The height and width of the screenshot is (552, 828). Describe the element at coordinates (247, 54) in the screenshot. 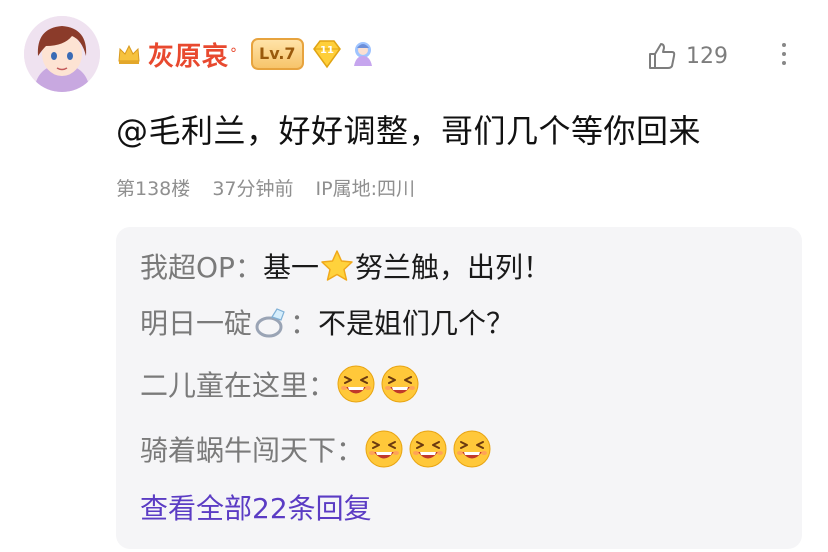

I see `post-header: 灰原哀 ° Lv.7 11` at that location.